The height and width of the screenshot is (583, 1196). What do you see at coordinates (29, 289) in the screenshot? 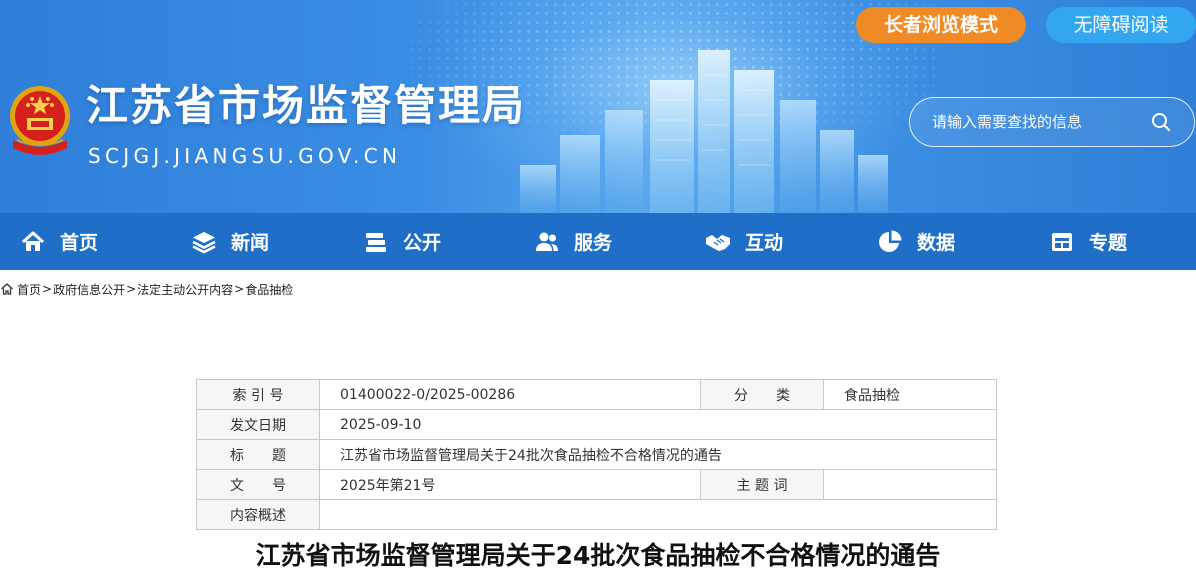
I see `breadcrumb-link-home: 首页` at bounding box center [29, 289].